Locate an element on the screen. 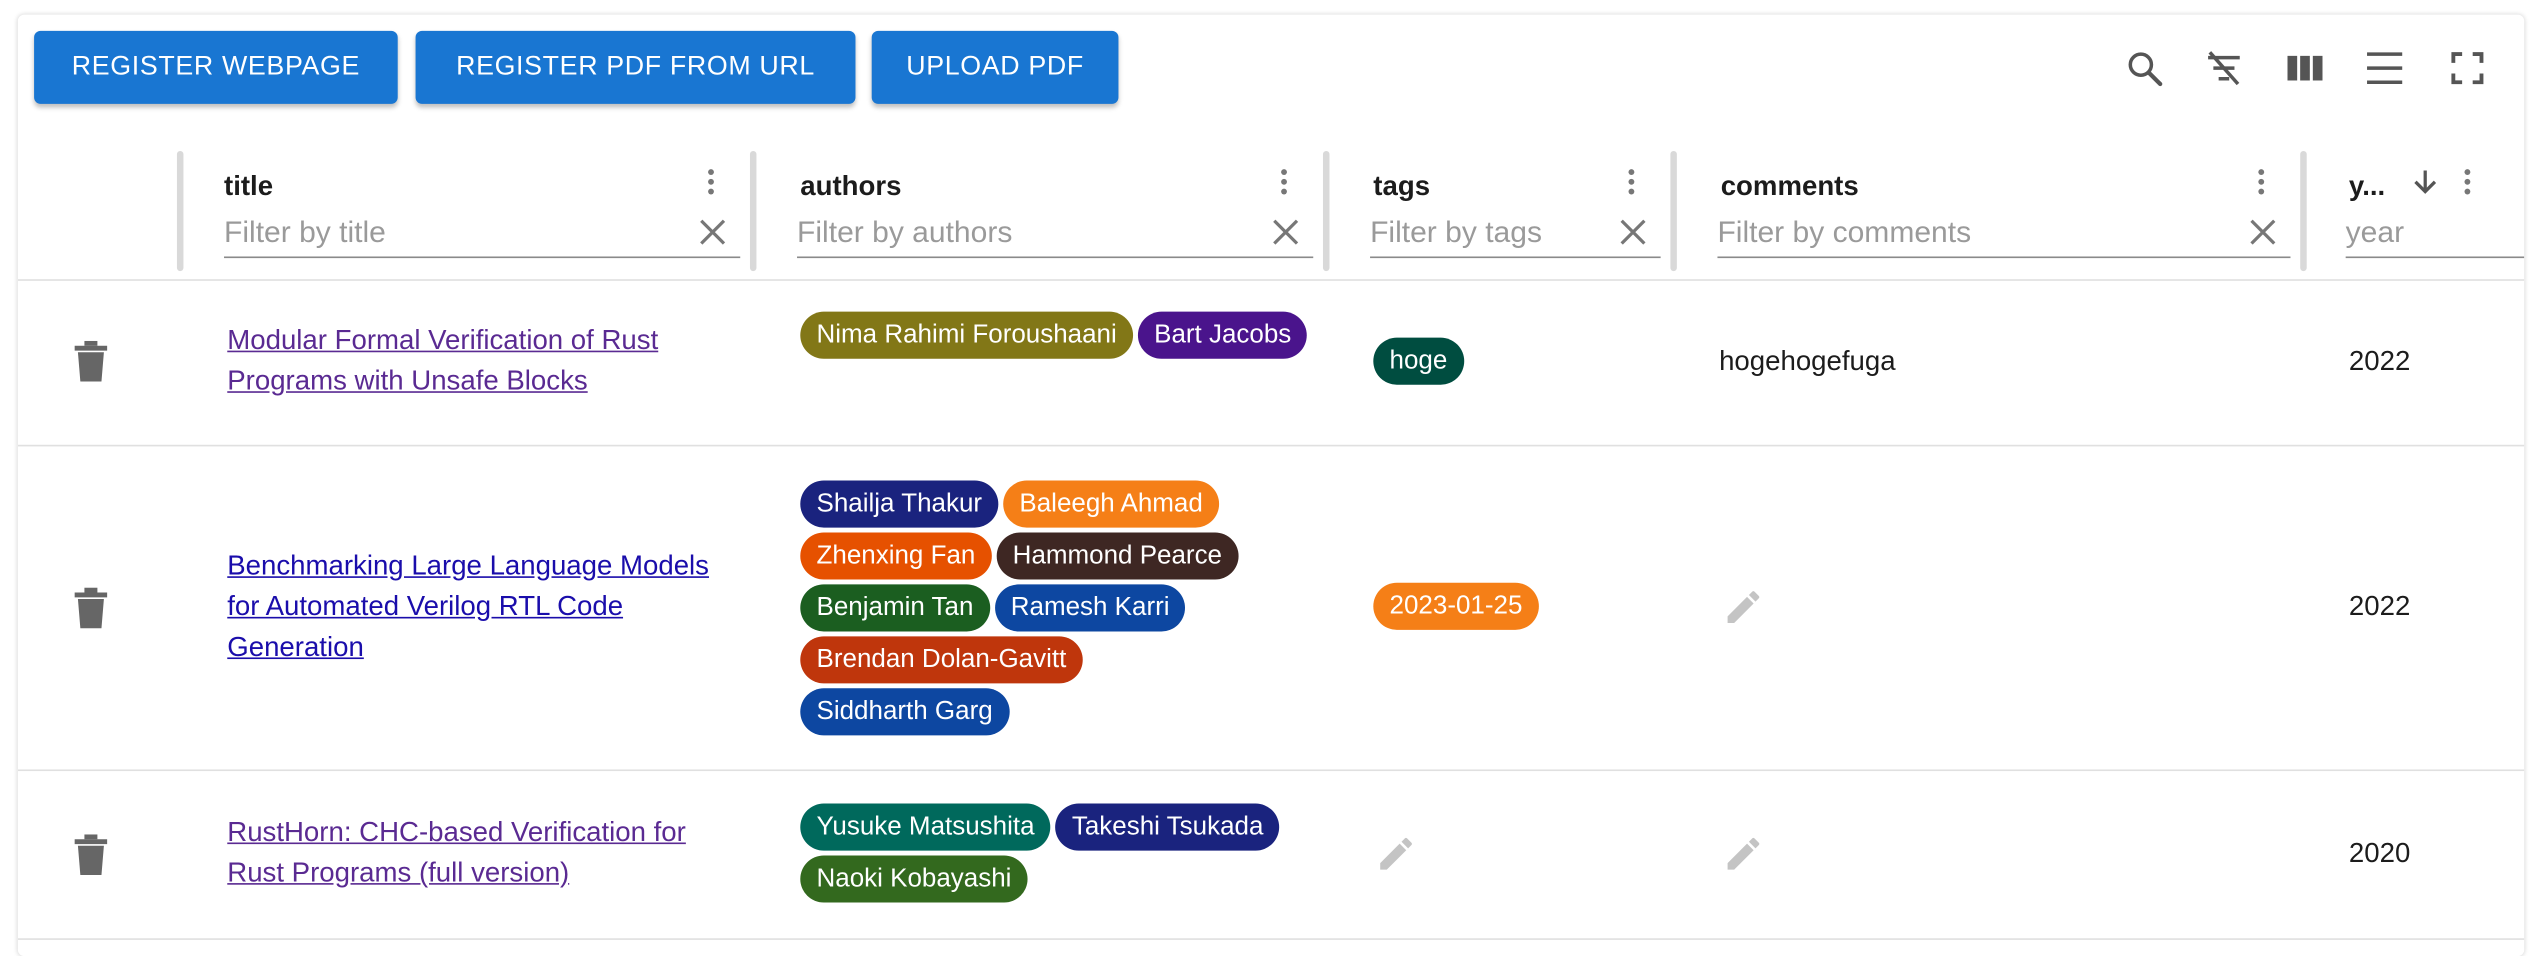 This screenshot has width=2536, height=956. author-chip: Shailja Thakur is located at coordinates (899, 504).